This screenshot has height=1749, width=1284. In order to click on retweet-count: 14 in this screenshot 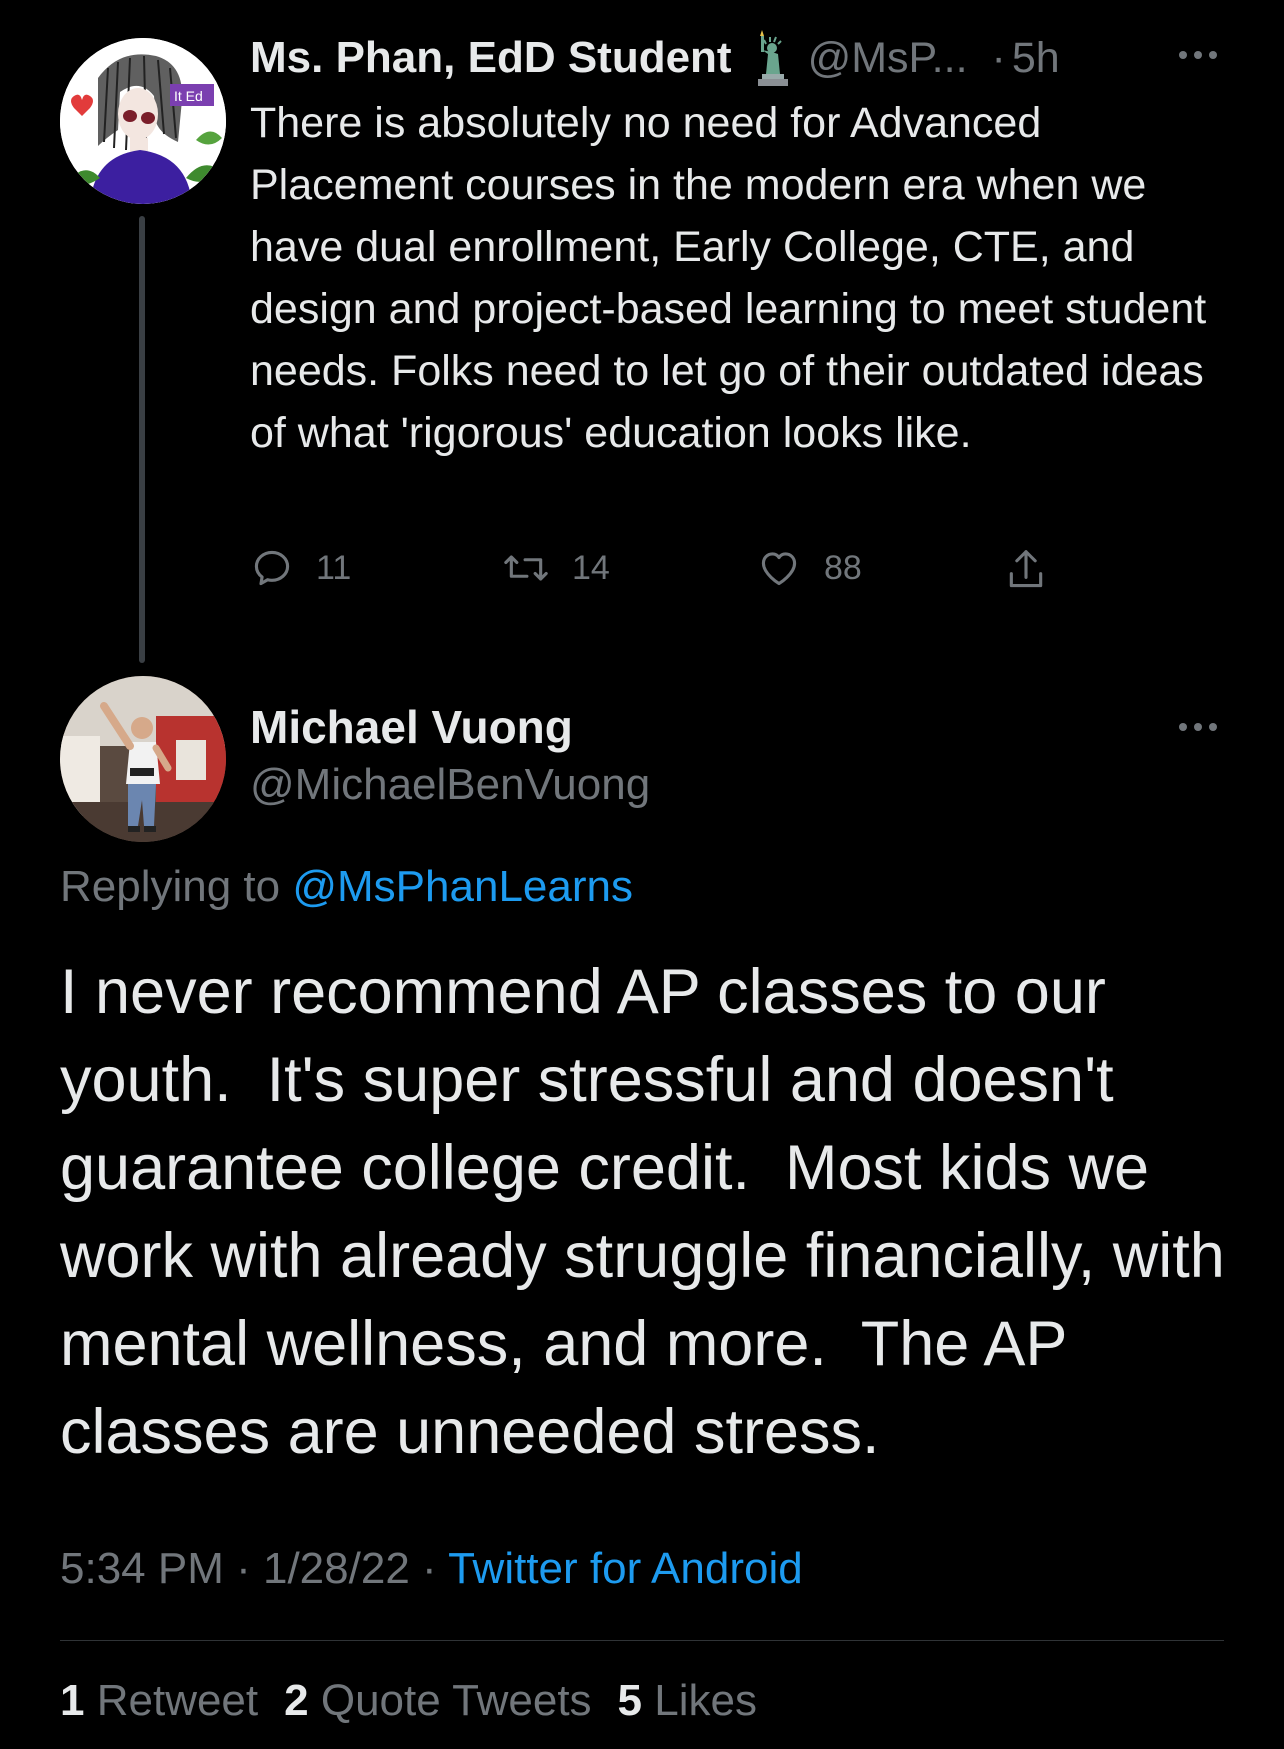, I will do `click(591, 567)`.